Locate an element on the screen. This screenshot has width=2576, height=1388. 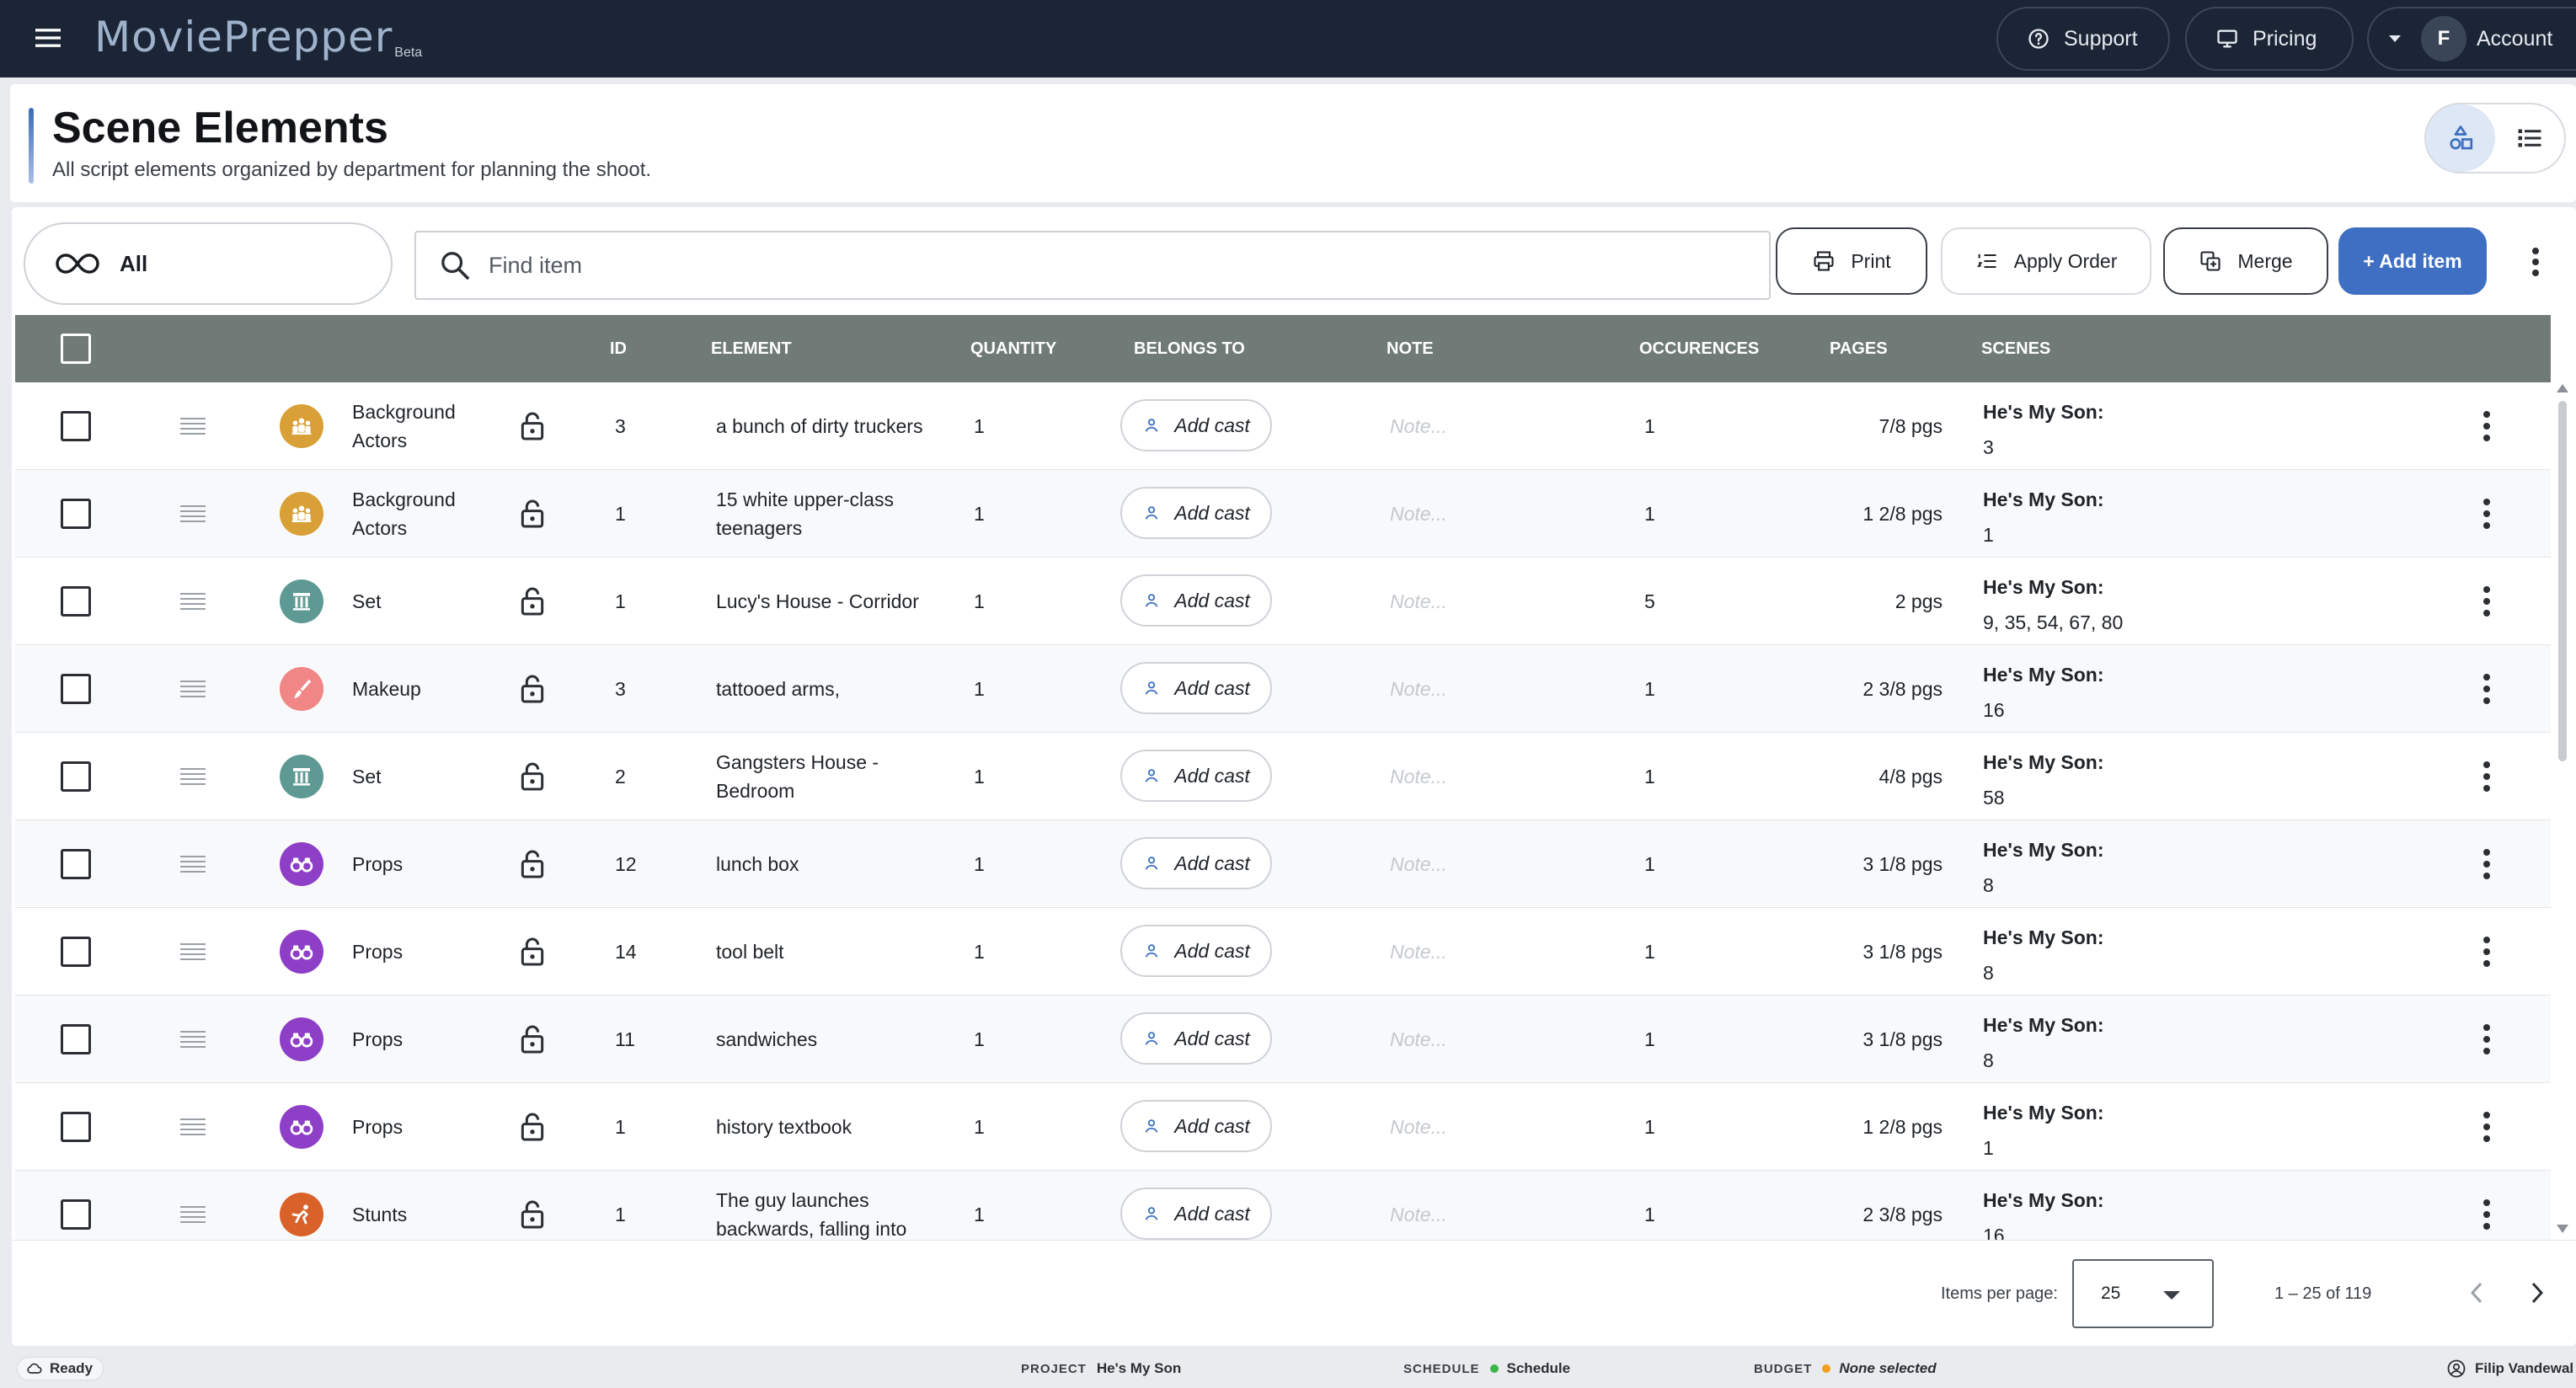
department-filter: All is located at coordinates (208, 263).